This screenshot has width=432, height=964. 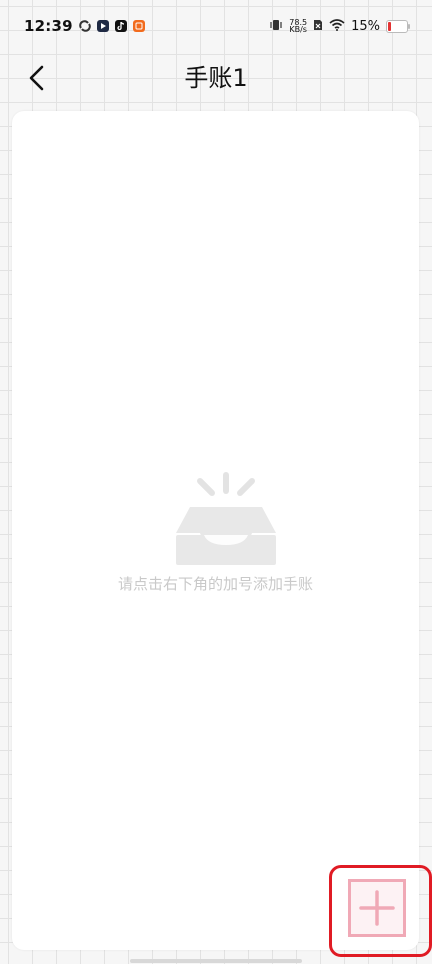 What do you see at coordinates (389, 26) in the screenshot?
I see `battery-fill` at bounding box center [389, 26].